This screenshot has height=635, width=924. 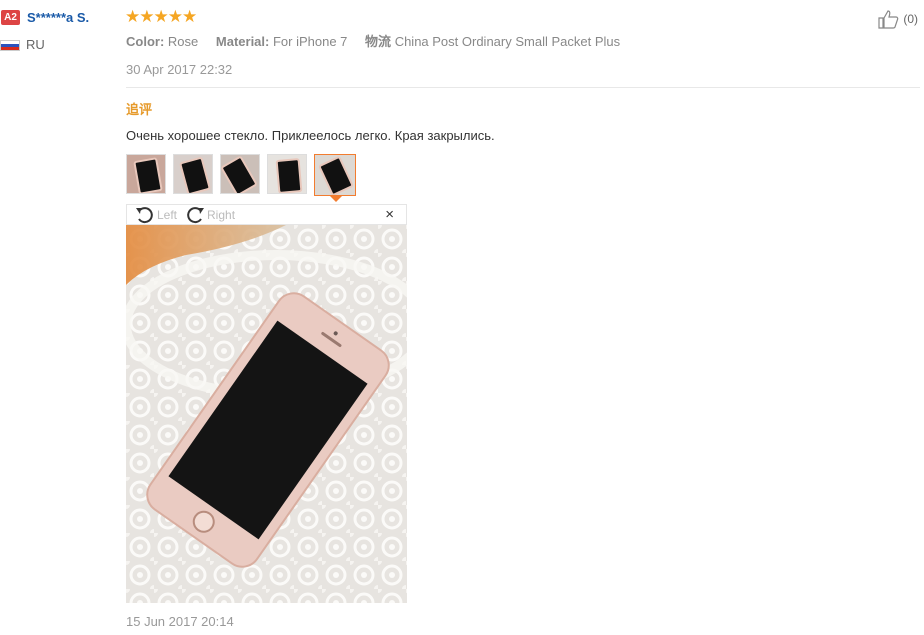 I want to click on close-viewer-button: ×, so click(x=389, y=214).